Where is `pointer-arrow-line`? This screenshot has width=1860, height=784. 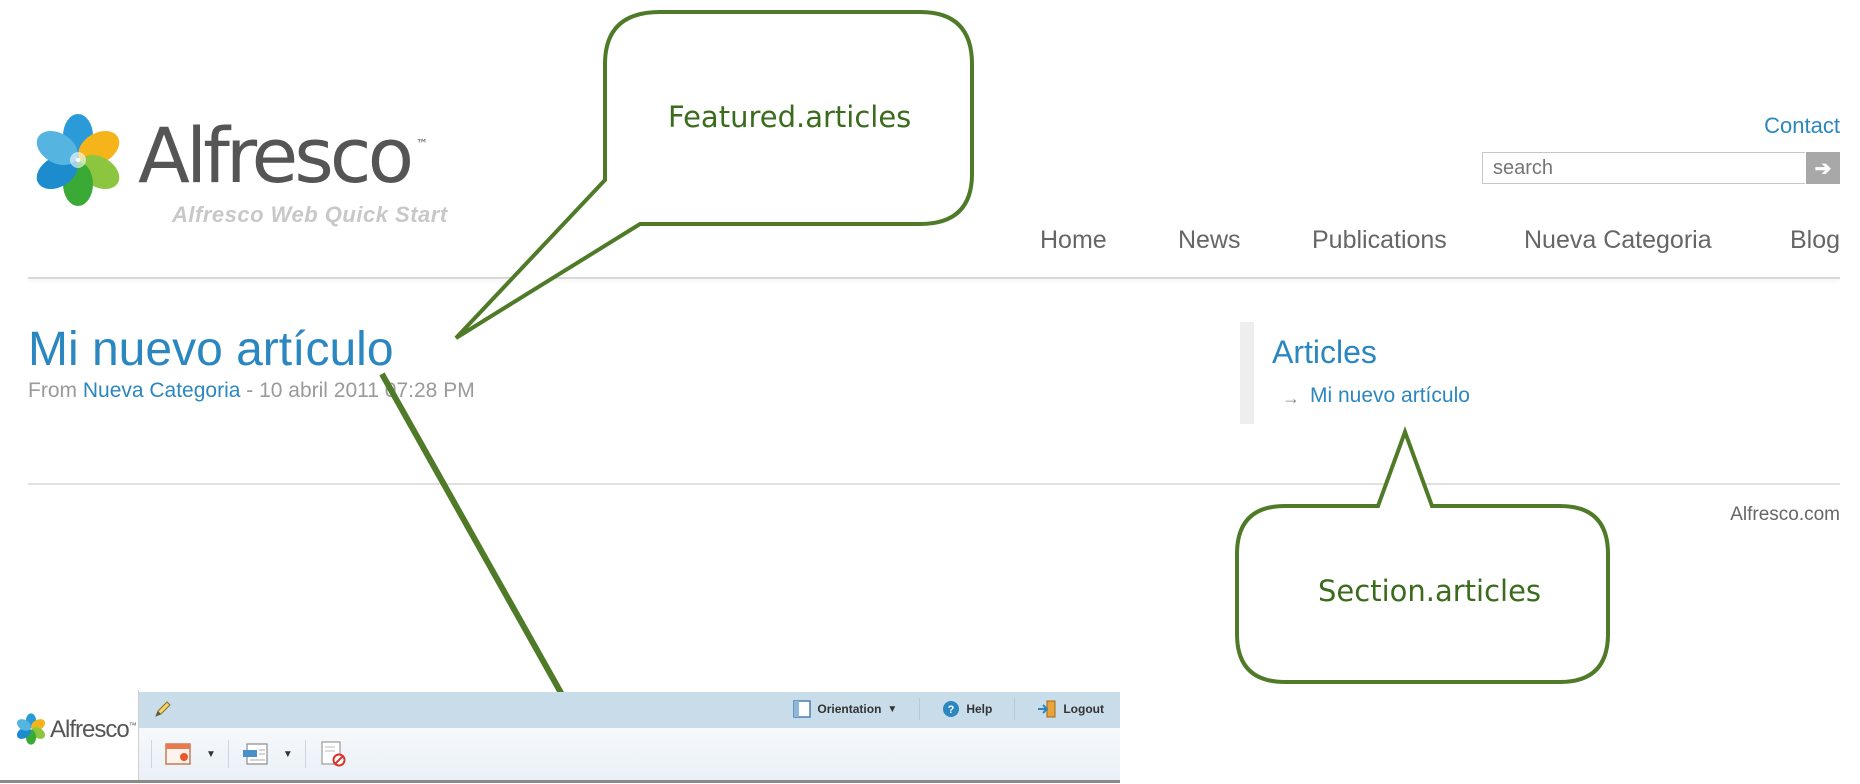
pointer-arrow-line is located at coordinates (478, 545).